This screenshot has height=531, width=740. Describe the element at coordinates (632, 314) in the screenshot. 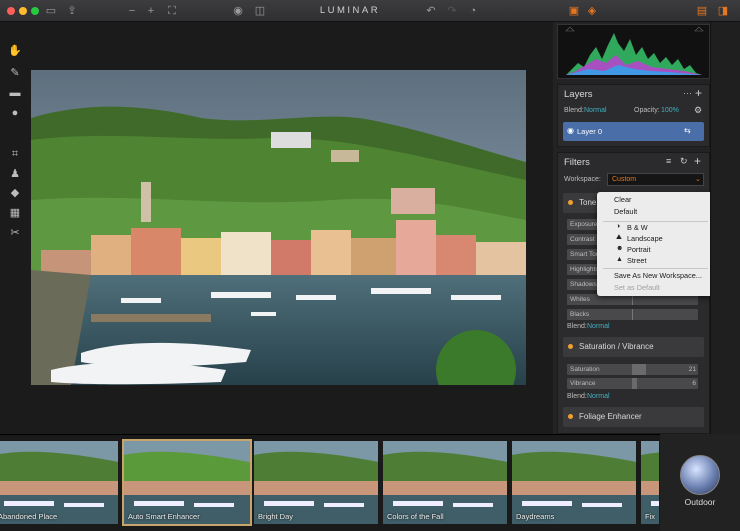

I see `slider-center-mark` at that location.